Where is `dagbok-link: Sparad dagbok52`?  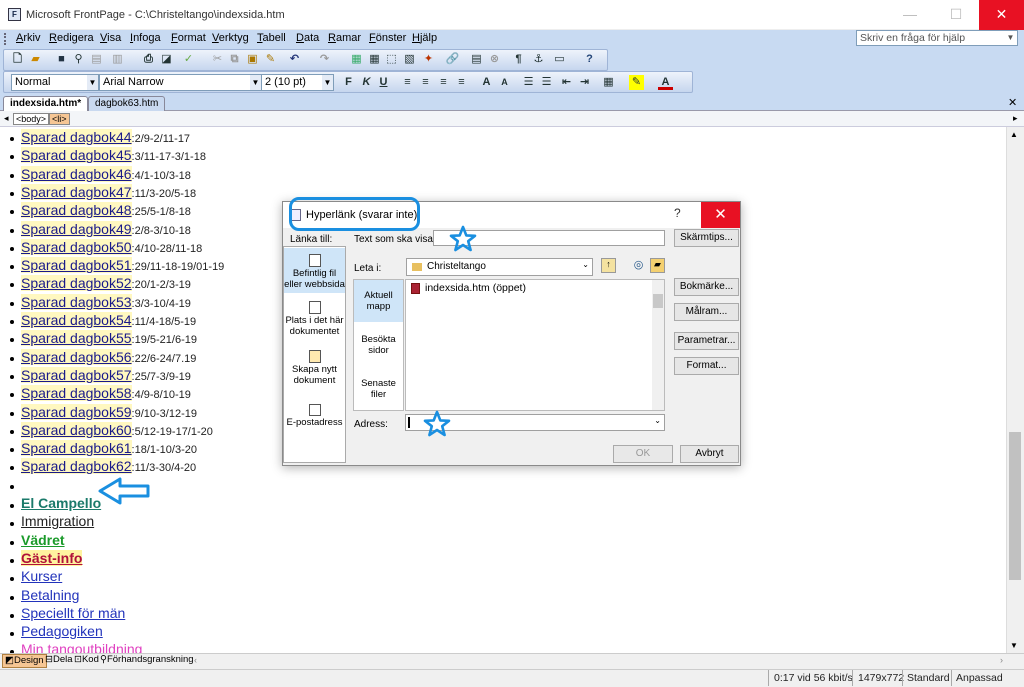
dagbok-link: Sparad dagbok52 is located at coordinates (76, 283).